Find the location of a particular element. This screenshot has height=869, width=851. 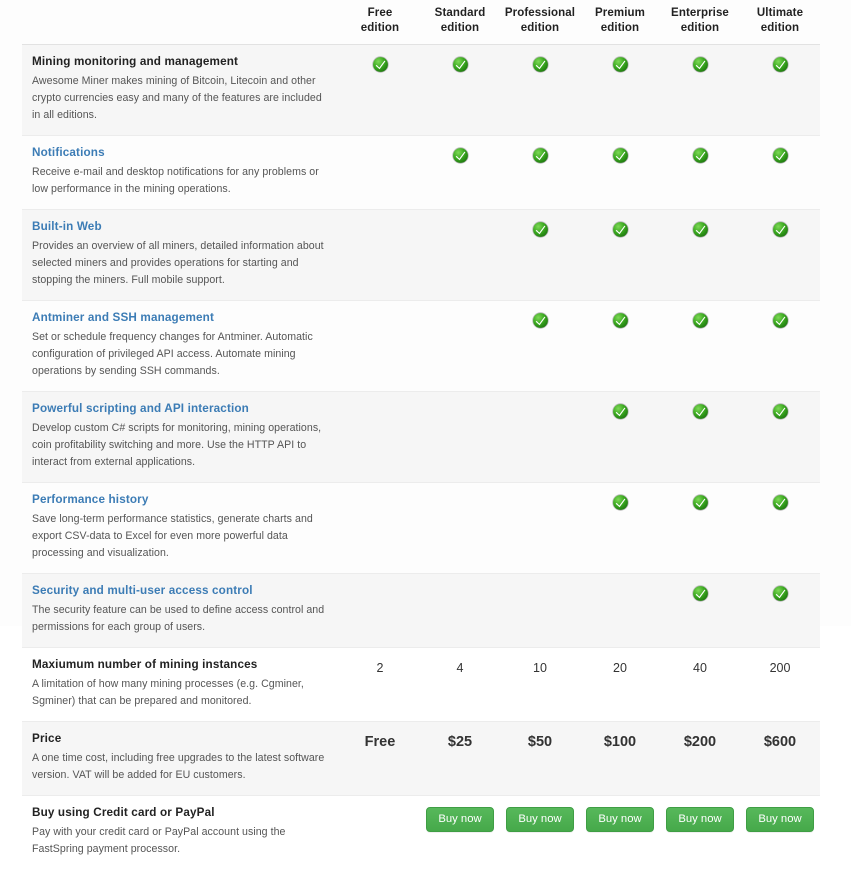

value-cell-standard: $25 is located at coordinates (460, 759).